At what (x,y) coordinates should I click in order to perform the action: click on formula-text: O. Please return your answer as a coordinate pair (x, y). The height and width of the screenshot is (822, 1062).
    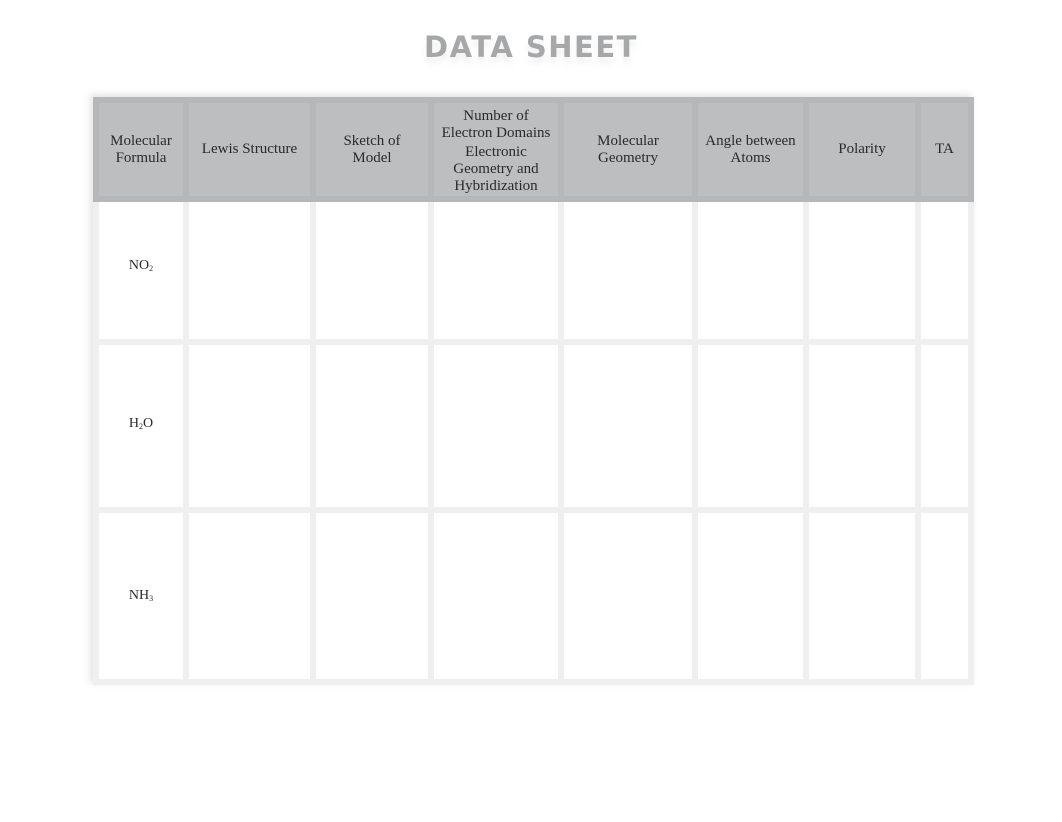
    Looking at the image, I should click on (148, 423).